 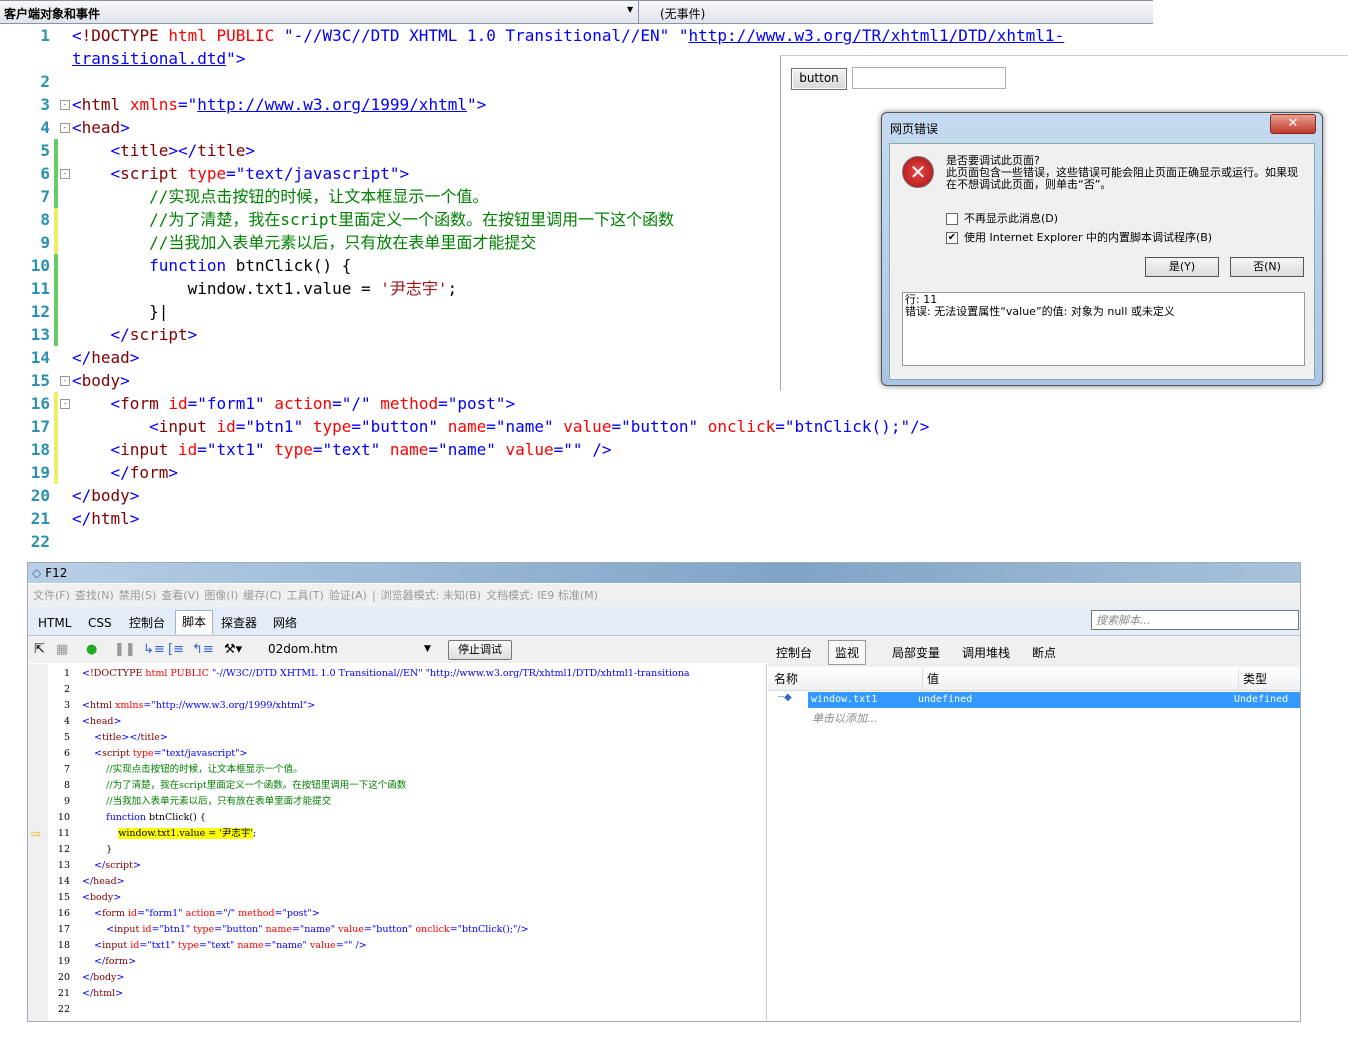 I want to click on code-token: http://www.w3.org/1999/xhtml, so click(x=332, y=104).